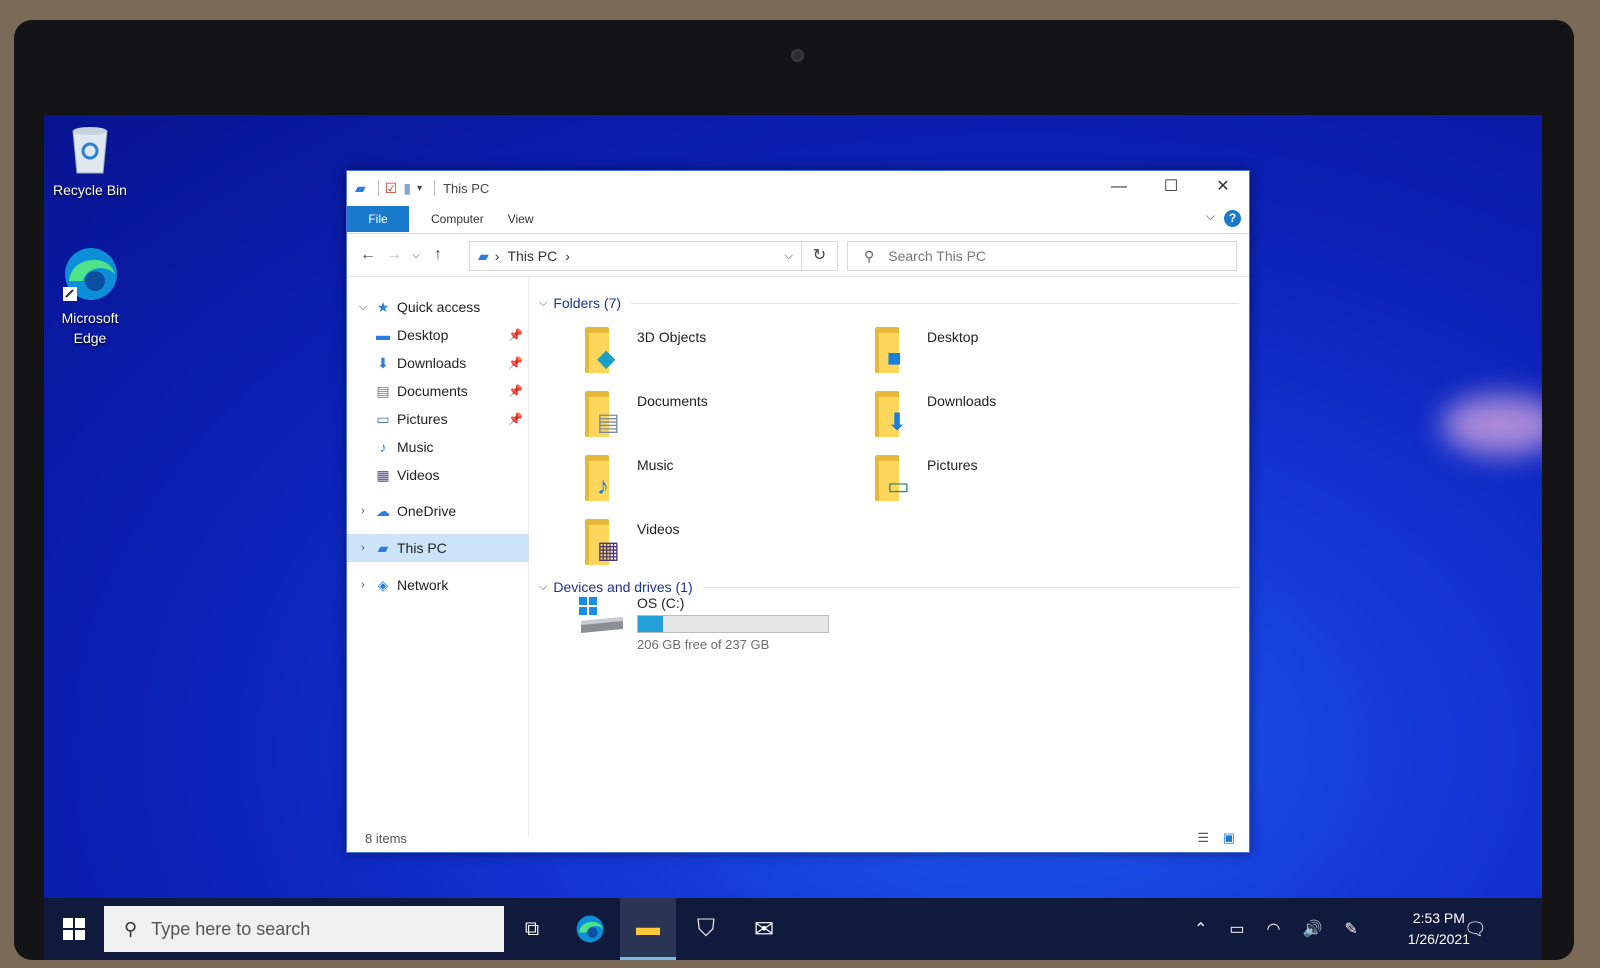 This screenshot has height=968, width=1600. Describe the element at coordinates (391, 188) in the screenshot. I see `properties-icon: ☑` at that location.